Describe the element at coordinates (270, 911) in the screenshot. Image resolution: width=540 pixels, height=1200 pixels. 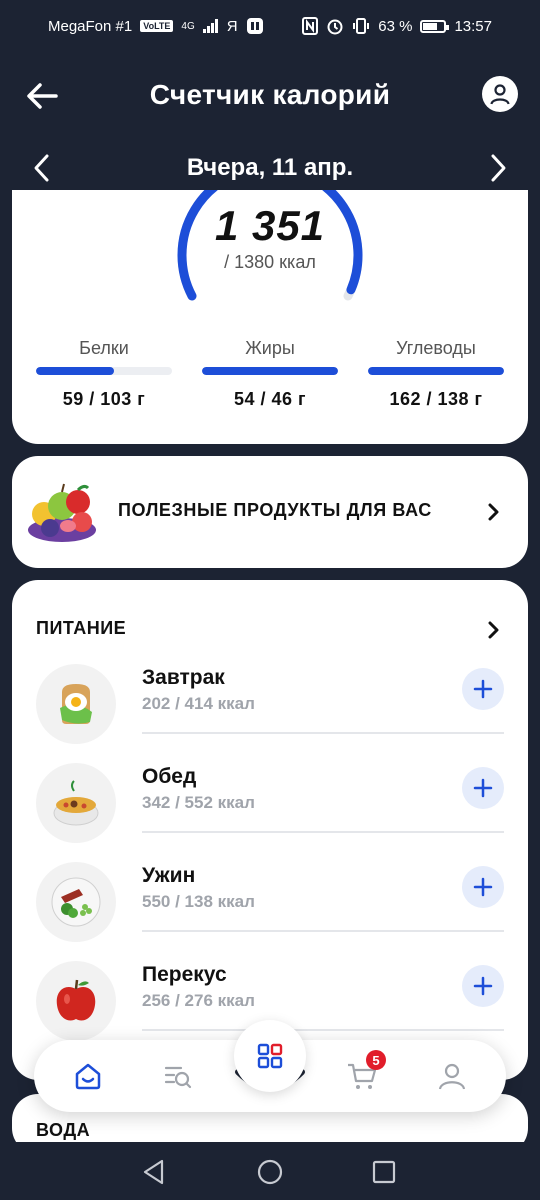
I see `meal-dinner: Ужин 550 / 138 ккал` at that location.